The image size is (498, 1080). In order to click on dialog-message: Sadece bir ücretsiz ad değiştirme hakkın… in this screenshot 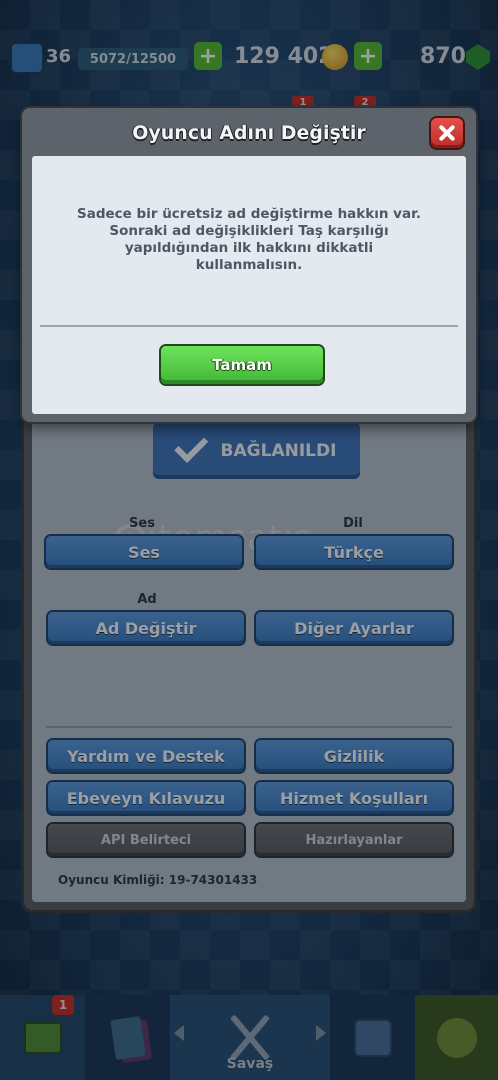, I will do `click(249, 239)`.